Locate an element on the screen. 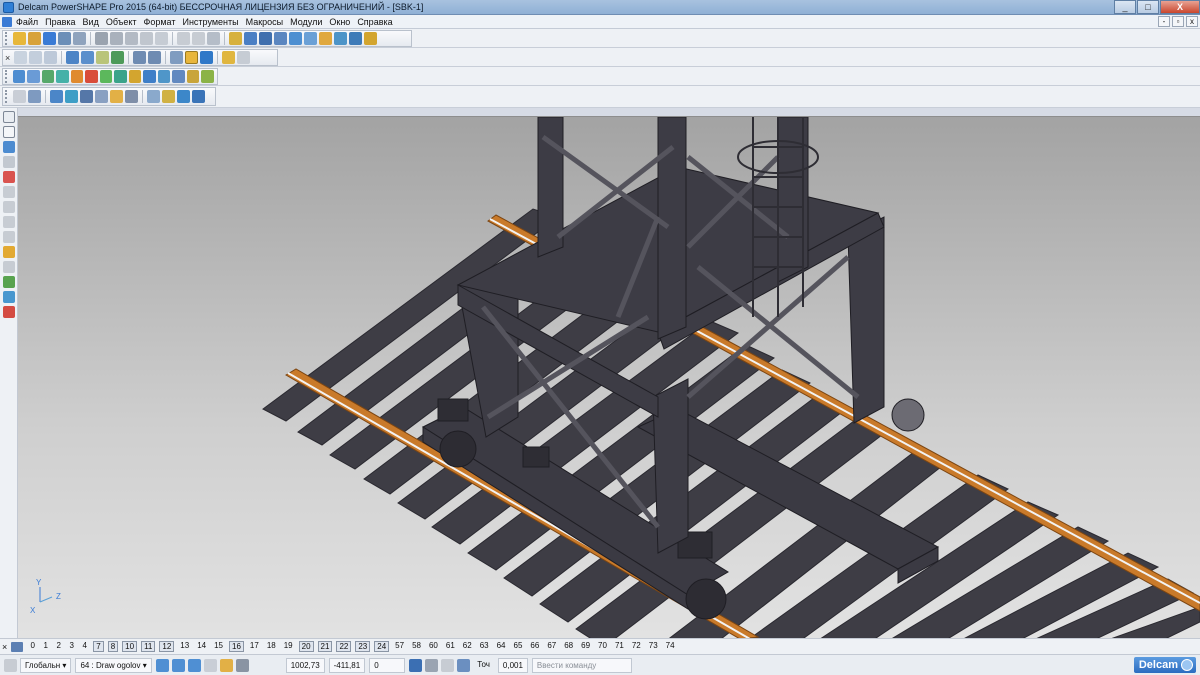 The height and width of the screenshot is (675, 1200). wizard-icon is located at coordinates (370, 38).